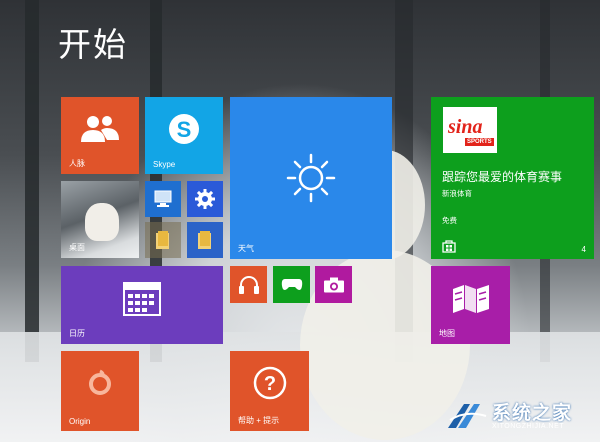 The height and width of the screenshot is (442, 600). I want to click on tile-xbox-games, so click(291, 284).